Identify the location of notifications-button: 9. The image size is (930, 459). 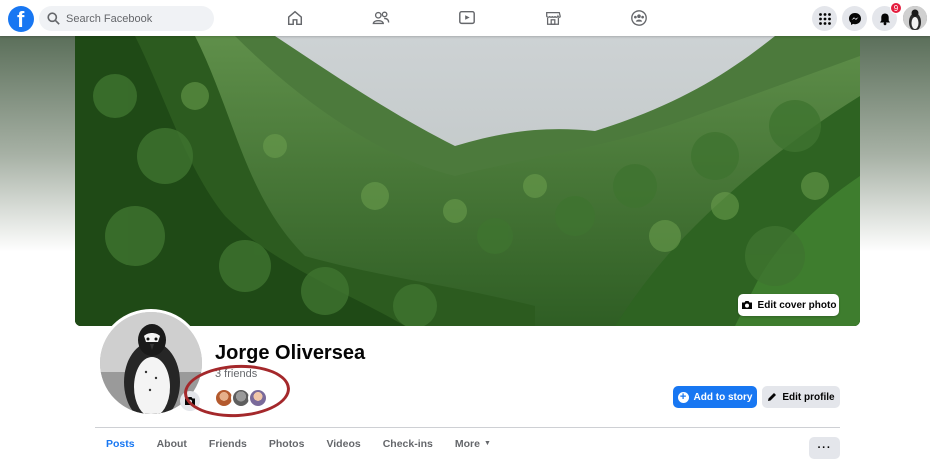
(887, 16).